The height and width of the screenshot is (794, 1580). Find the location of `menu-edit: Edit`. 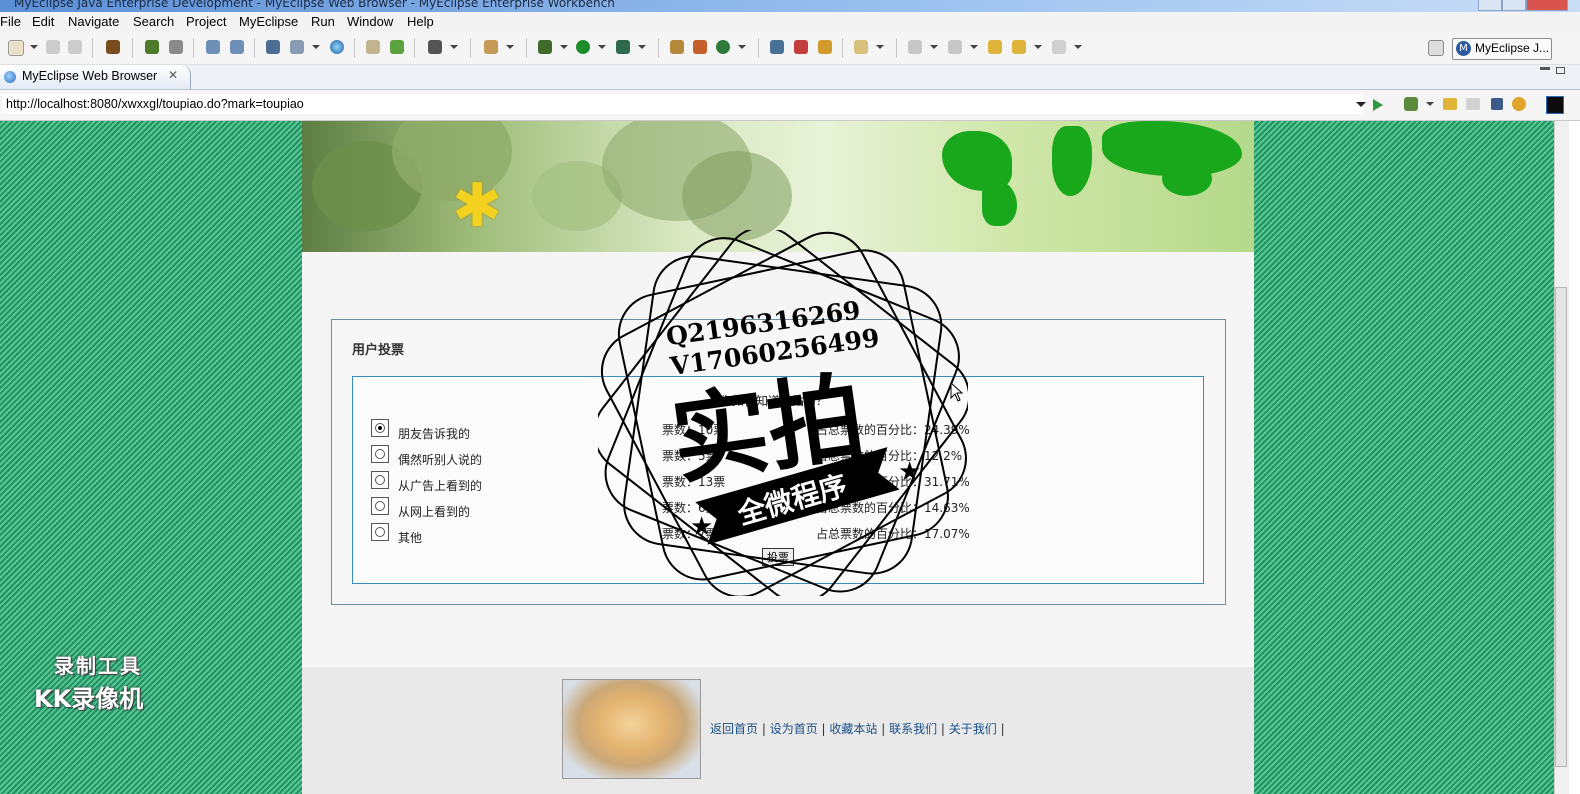

menu-edit: Edit is located at coordinates (43, 21).